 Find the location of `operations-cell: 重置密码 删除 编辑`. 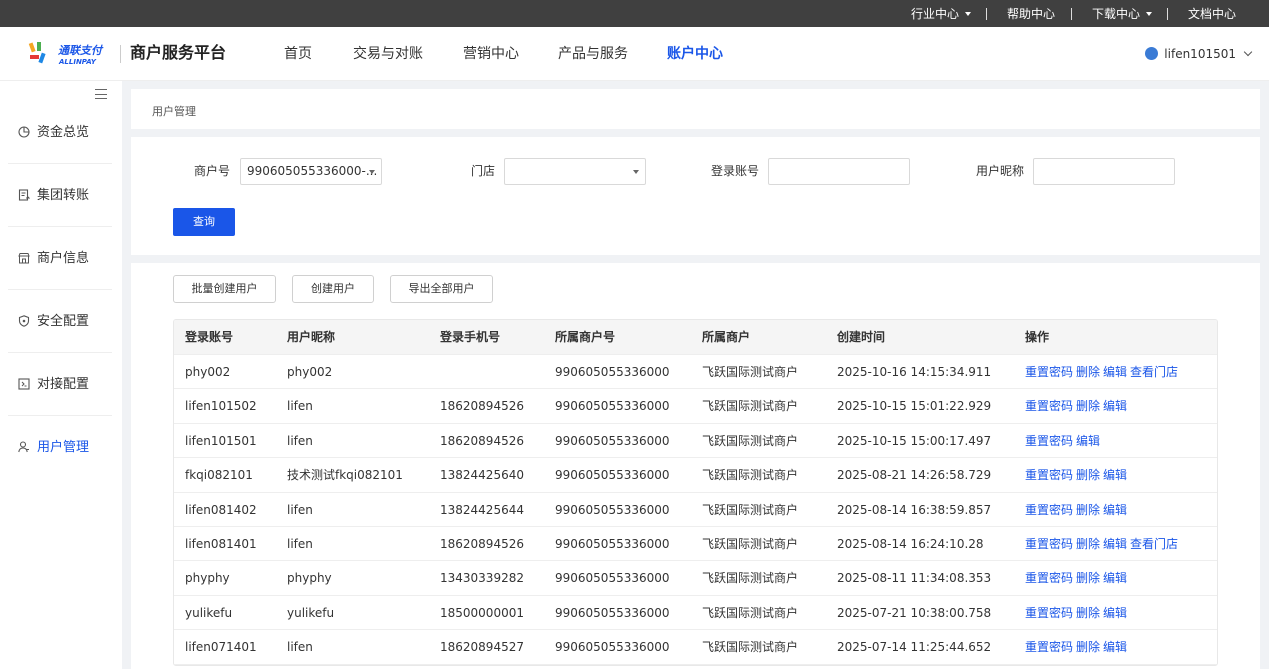

operations-cell: 重置密码 删除 编辑 is located at coordinates (1077, 577).